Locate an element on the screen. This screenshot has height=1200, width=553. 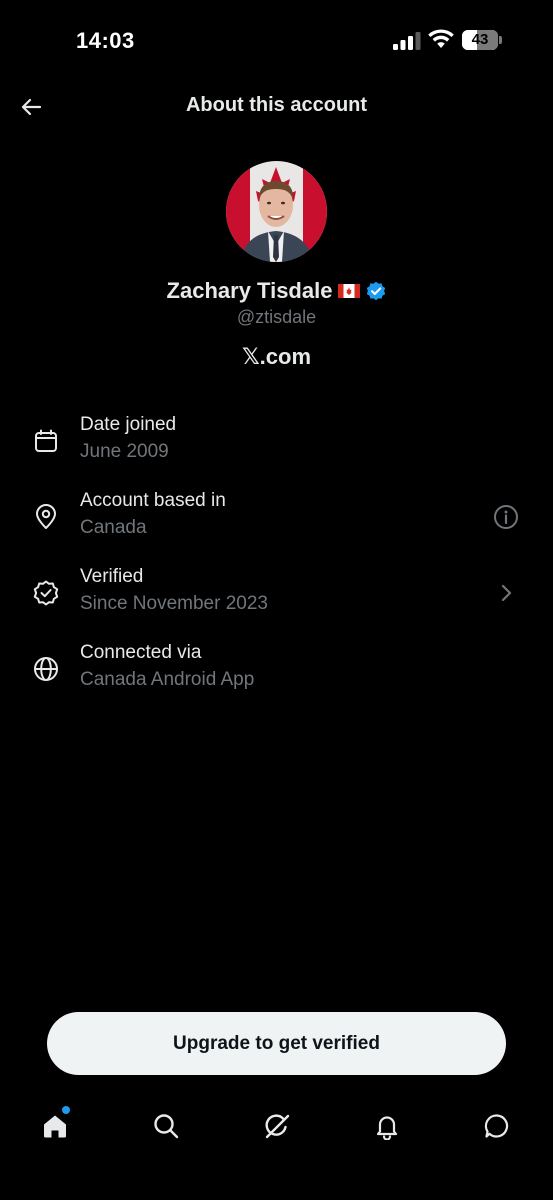
globe-icon is located at coordinates (46, 669).